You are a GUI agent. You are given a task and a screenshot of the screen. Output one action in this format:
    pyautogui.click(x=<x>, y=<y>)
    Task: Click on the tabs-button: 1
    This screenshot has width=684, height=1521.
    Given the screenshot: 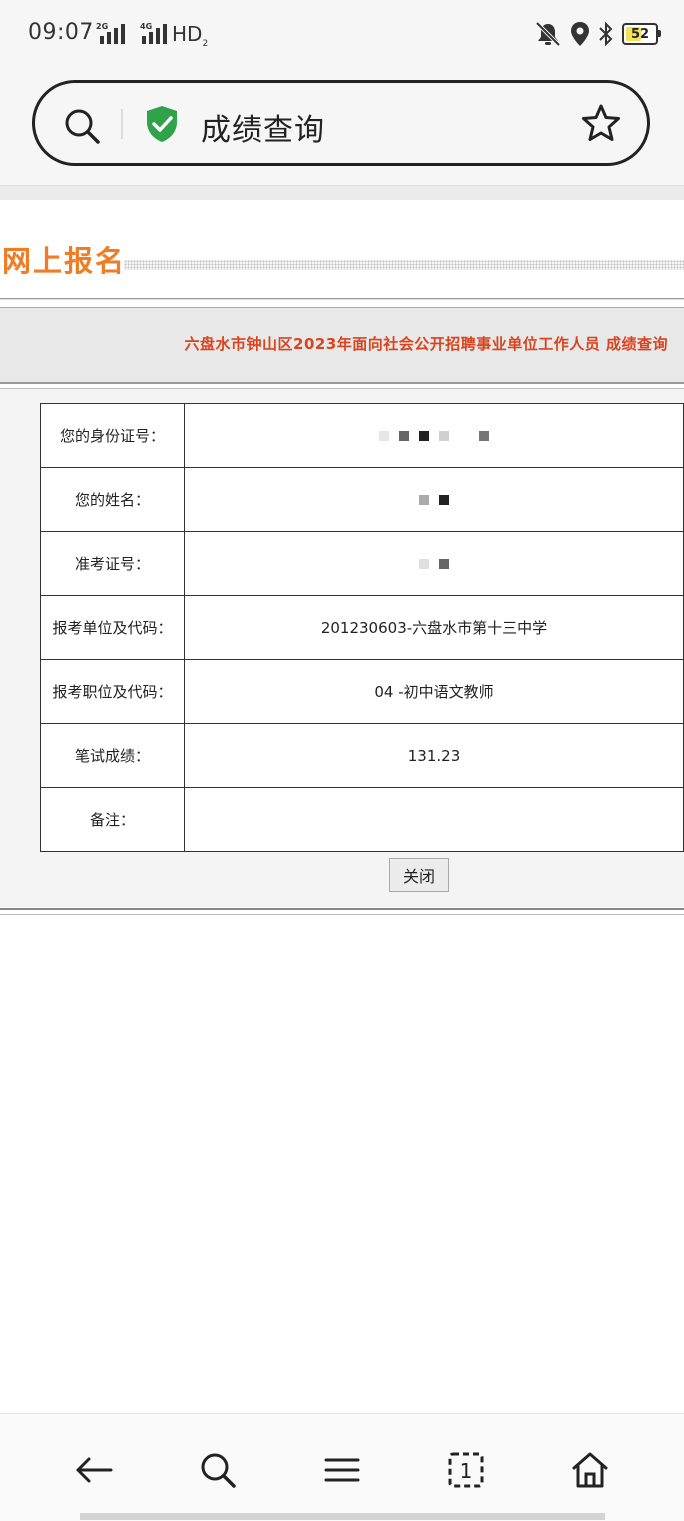 What is the action you would take?
    pyautogui.click(x=466, y=1470)
    